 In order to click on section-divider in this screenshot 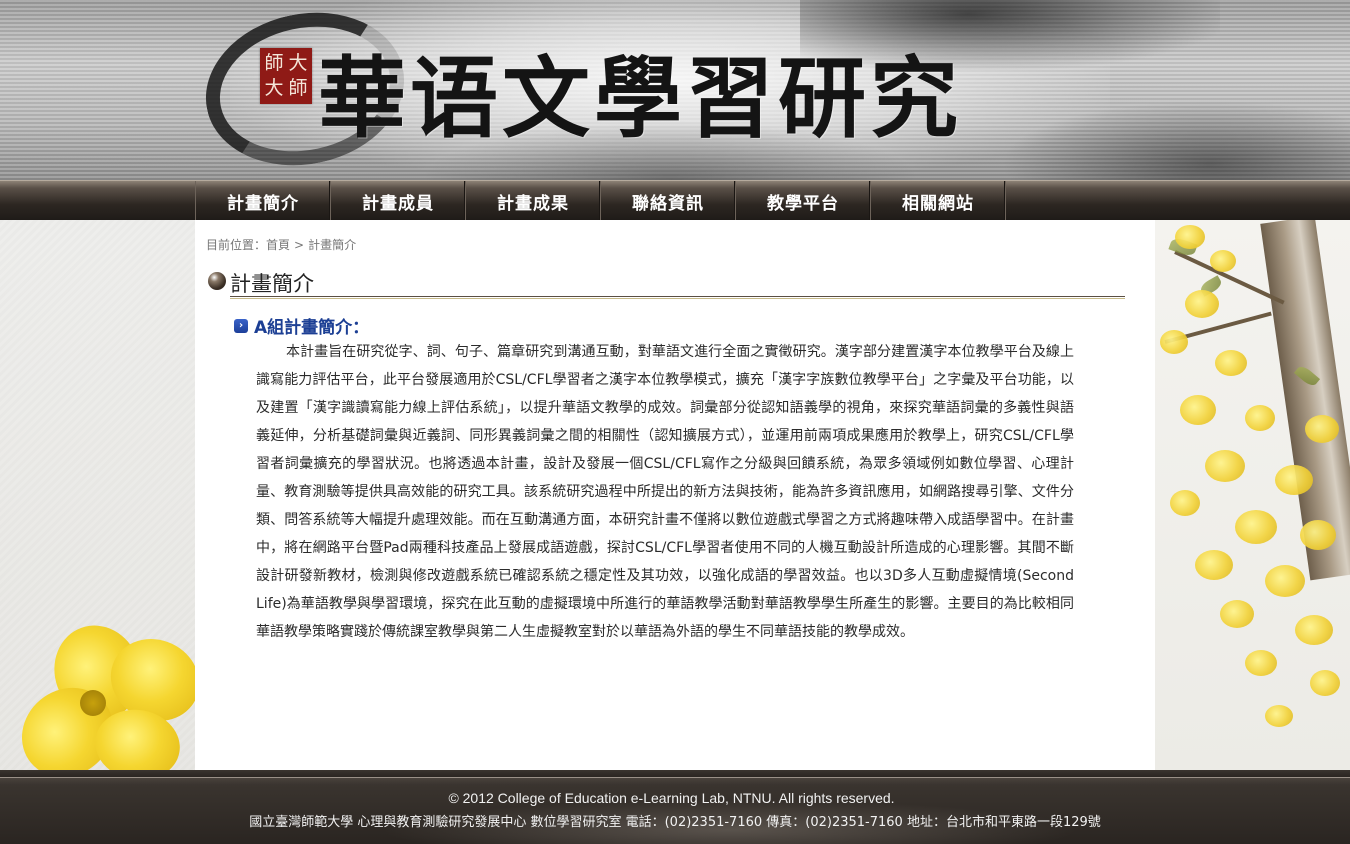, I will do `click(677, 297)`.